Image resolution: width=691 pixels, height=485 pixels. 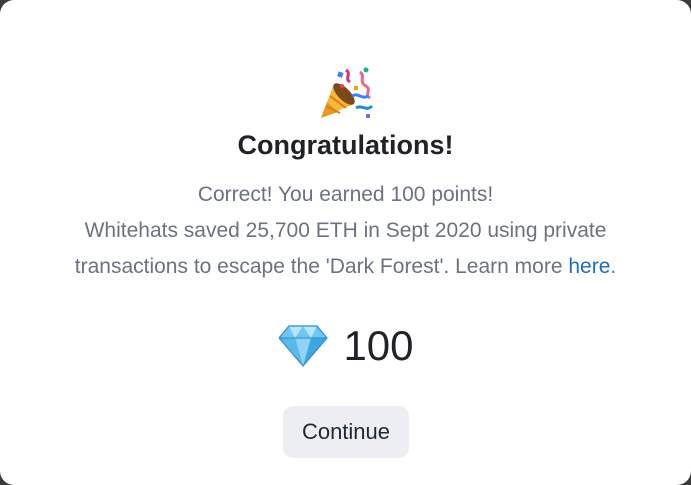 What do you see at coordinates (347, 92) in the screenshot?
I see `party-popper-icon` at bounding box center [347, 92].